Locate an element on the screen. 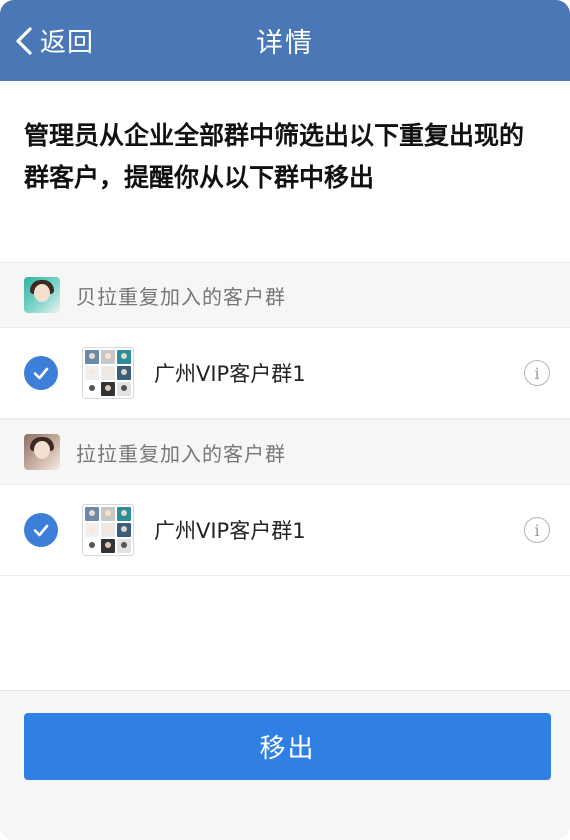 This screenshot has width=570, height=840. section-header-1: 贝拉重复加入的客户群 is located at coordinates (285, 295).